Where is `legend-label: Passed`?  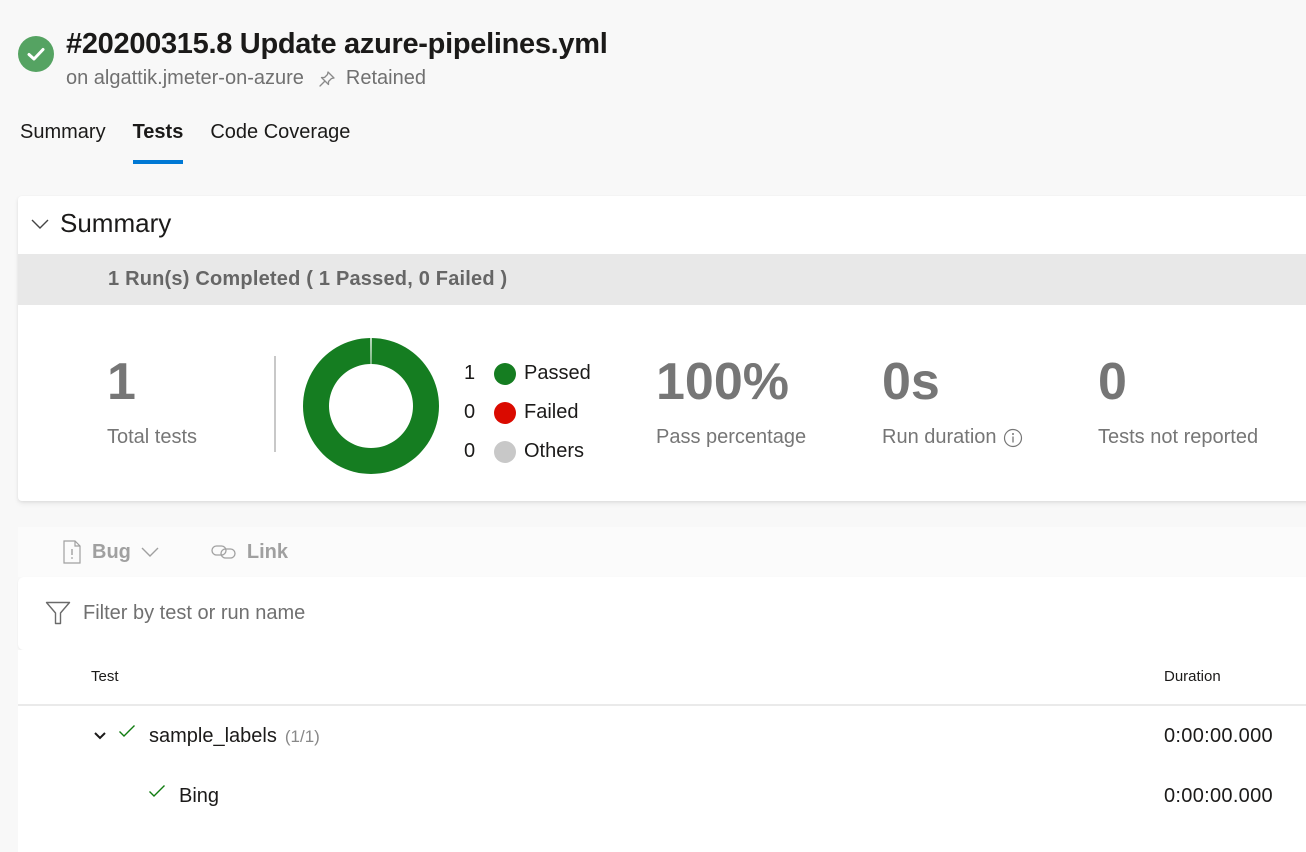
legend-label: Passed is located at coordinates (557, 373).